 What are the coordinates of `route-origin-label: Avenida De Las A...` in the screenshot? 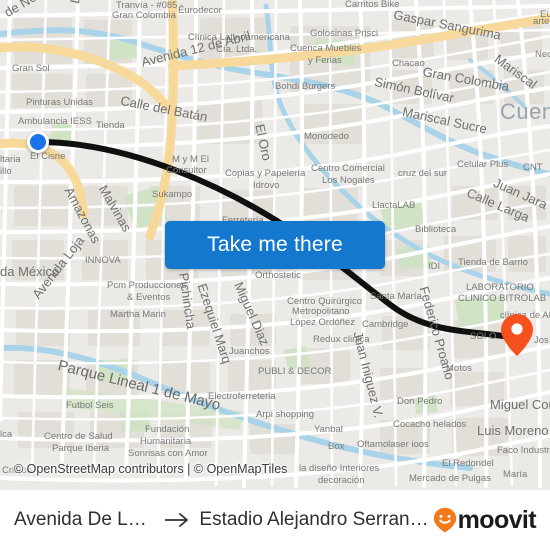 It's located at (84, 519).